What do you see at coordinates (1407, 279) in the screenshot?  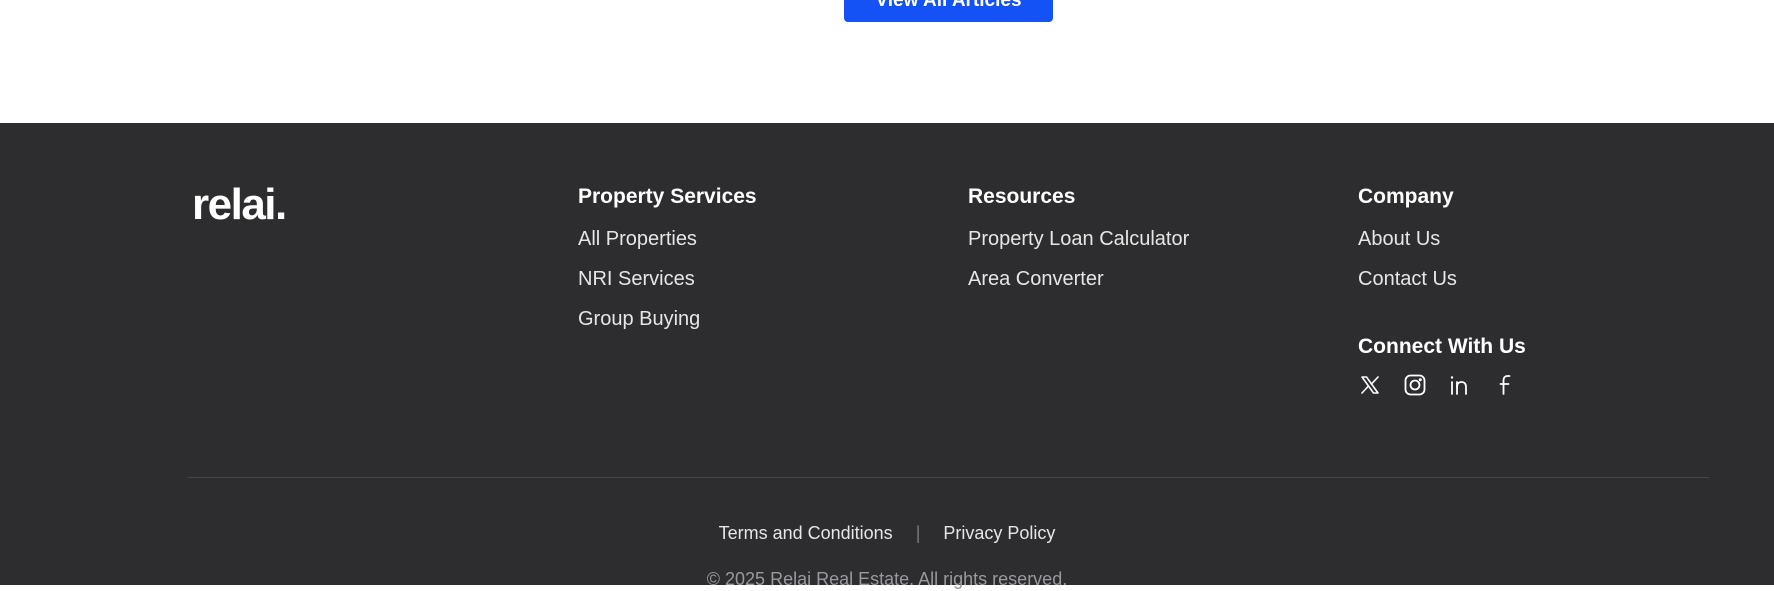 I see `footer-link-contact-us: Contact Us` at bounding box center [1407, 279].